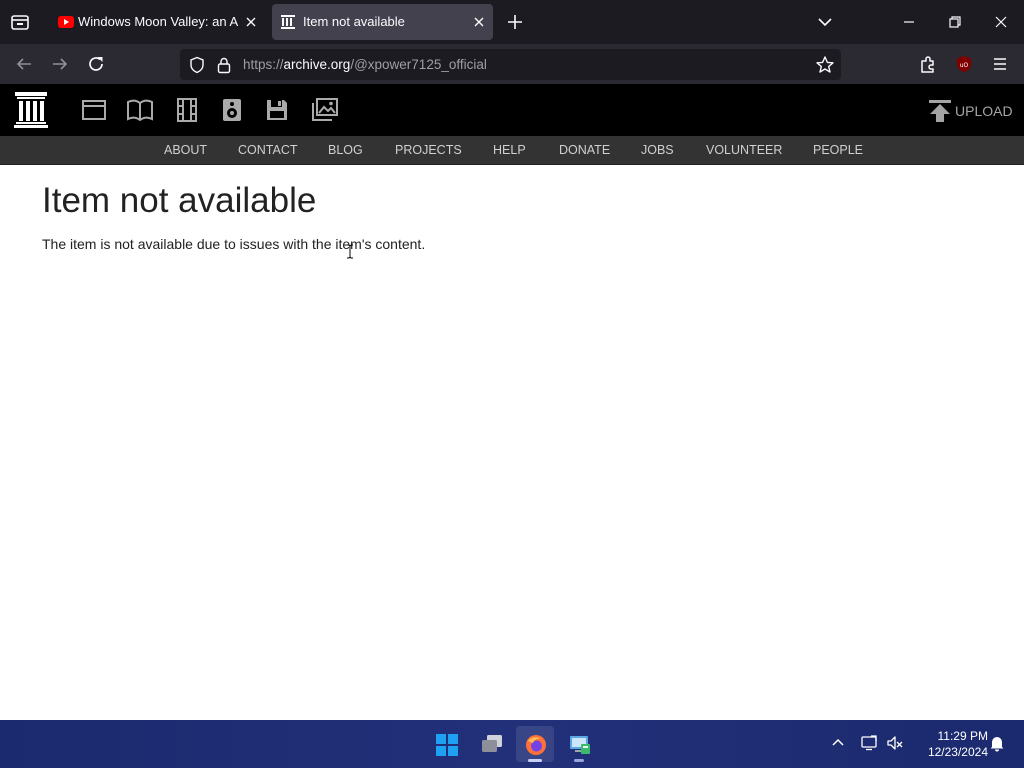 Image resolution: width=1024 pixels, height=768 pixels. Describe the element at coordinates (24, 64) in the screenshot. I see `back-arrow-icon` at that location.